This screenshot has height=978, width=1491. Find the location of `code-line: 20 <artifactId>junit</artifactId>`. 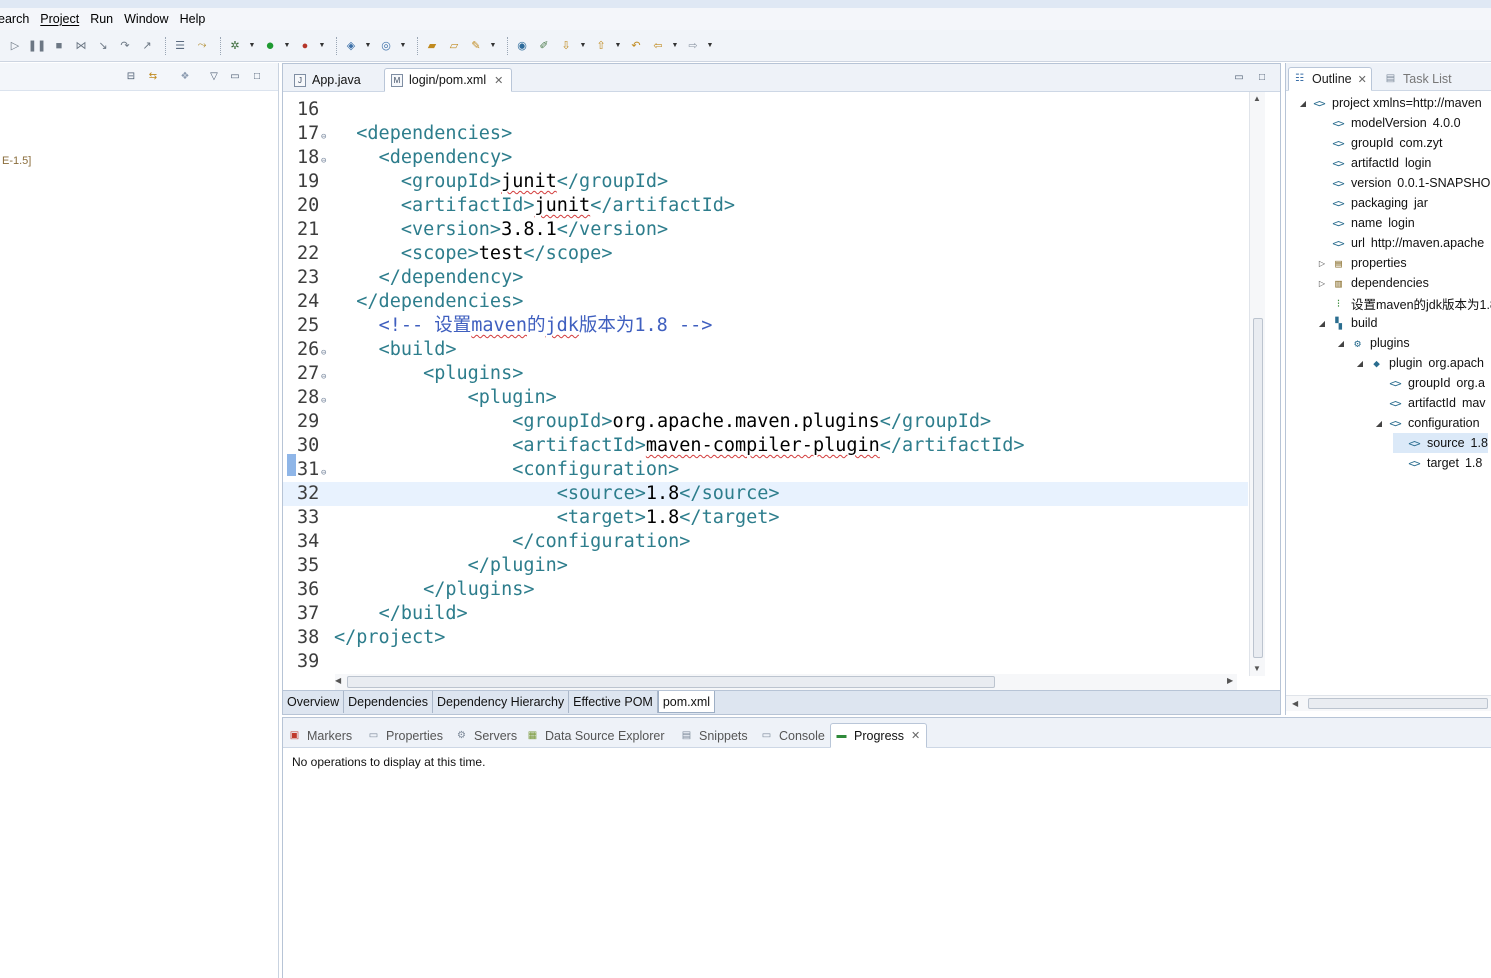

code-line: 20 <artifactId>junit</artifactId> is located at coordinates (765, 206).